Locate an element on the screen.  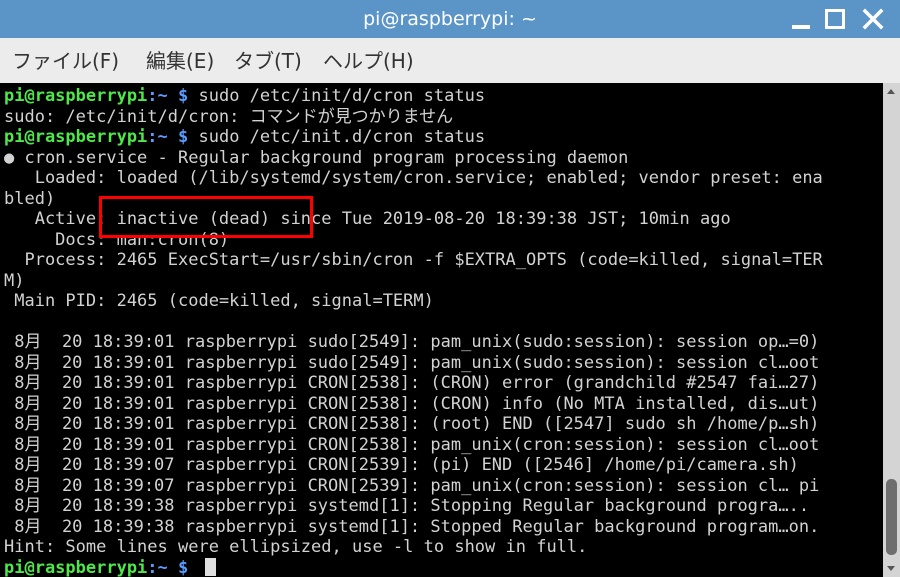
title-bar: pi@raspberrypi: ~ is located at coordinates (450, 19).